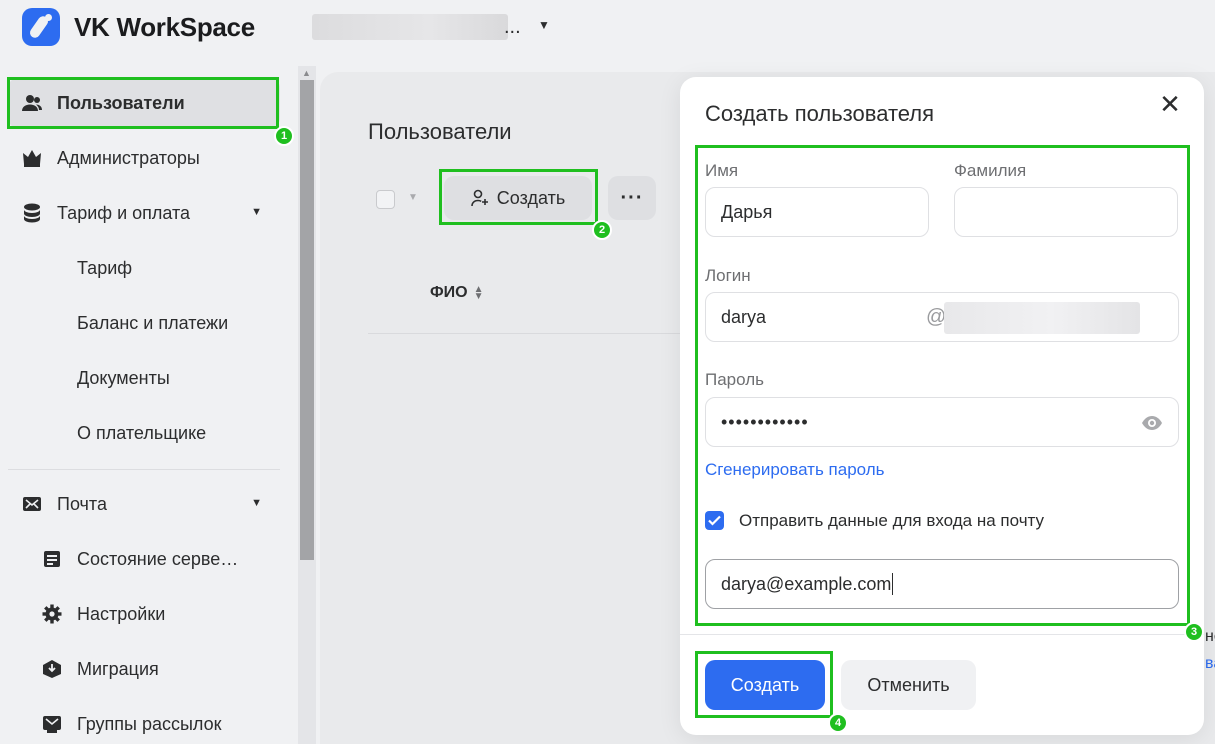 Image resolution: width=1215 pixels, height=744 pixels. What do you see at coordinates (32, 213) in the screenshot?
I see `database-icon` at bounding box center [32, 213].